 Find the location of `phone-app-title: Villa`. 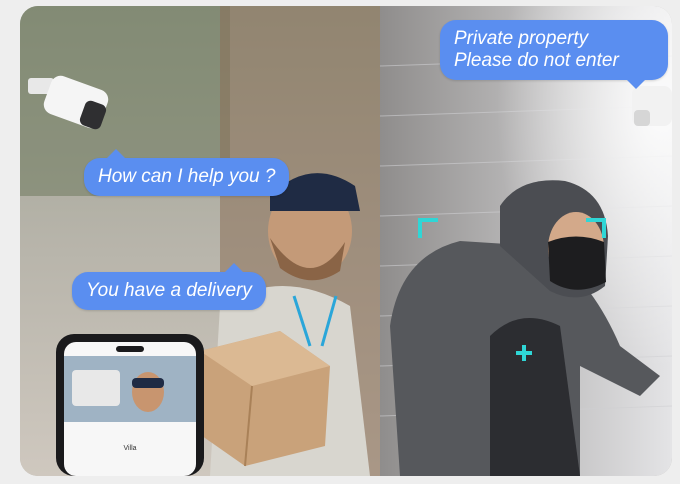

phone-app-title: Villa is located at coordinates (129, 448).